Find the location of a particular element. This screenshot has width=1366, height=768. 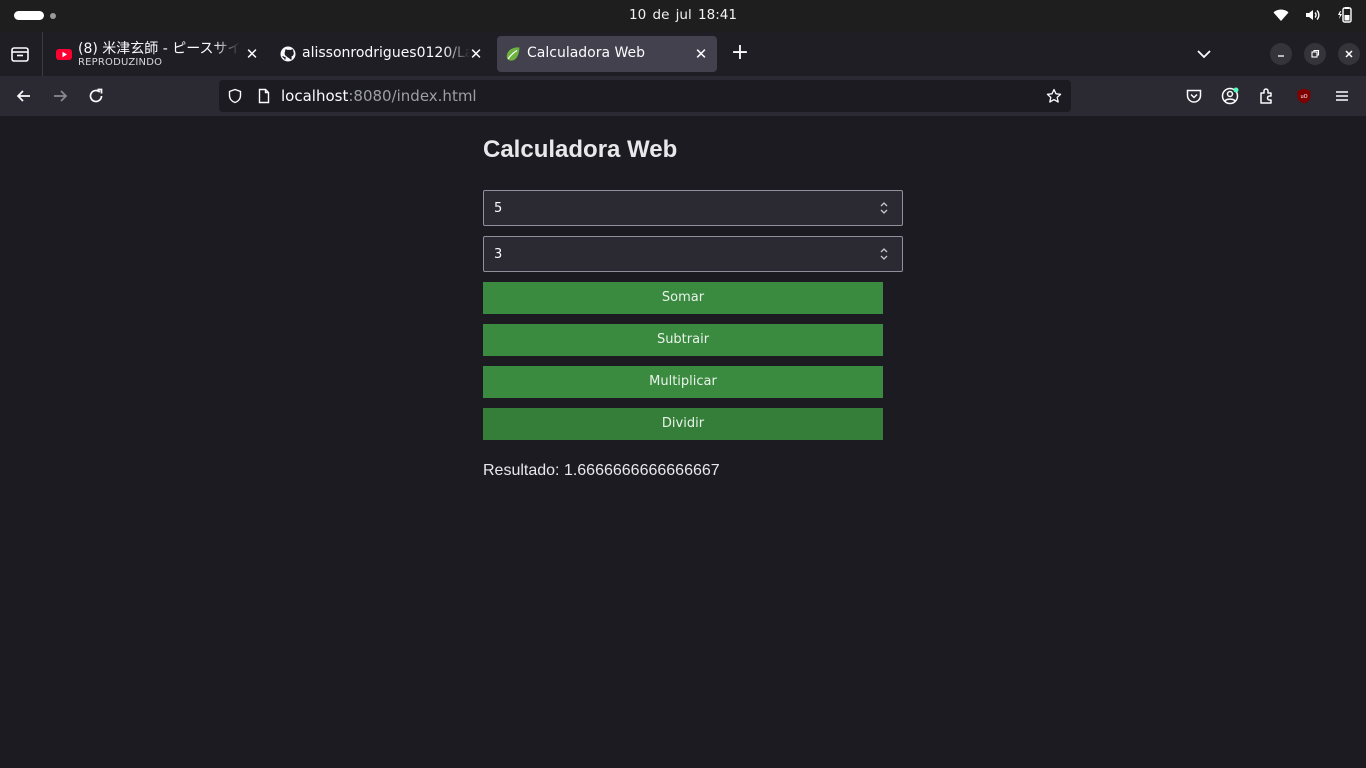

puzzle-icon is located at coordinates (1266, 96).